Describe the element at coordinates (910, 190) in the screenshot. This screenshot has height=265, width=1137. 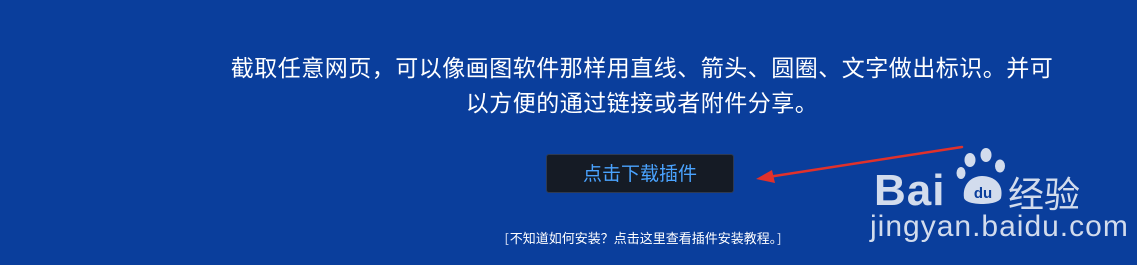
I see `watermark-brand: Bai` at that location.